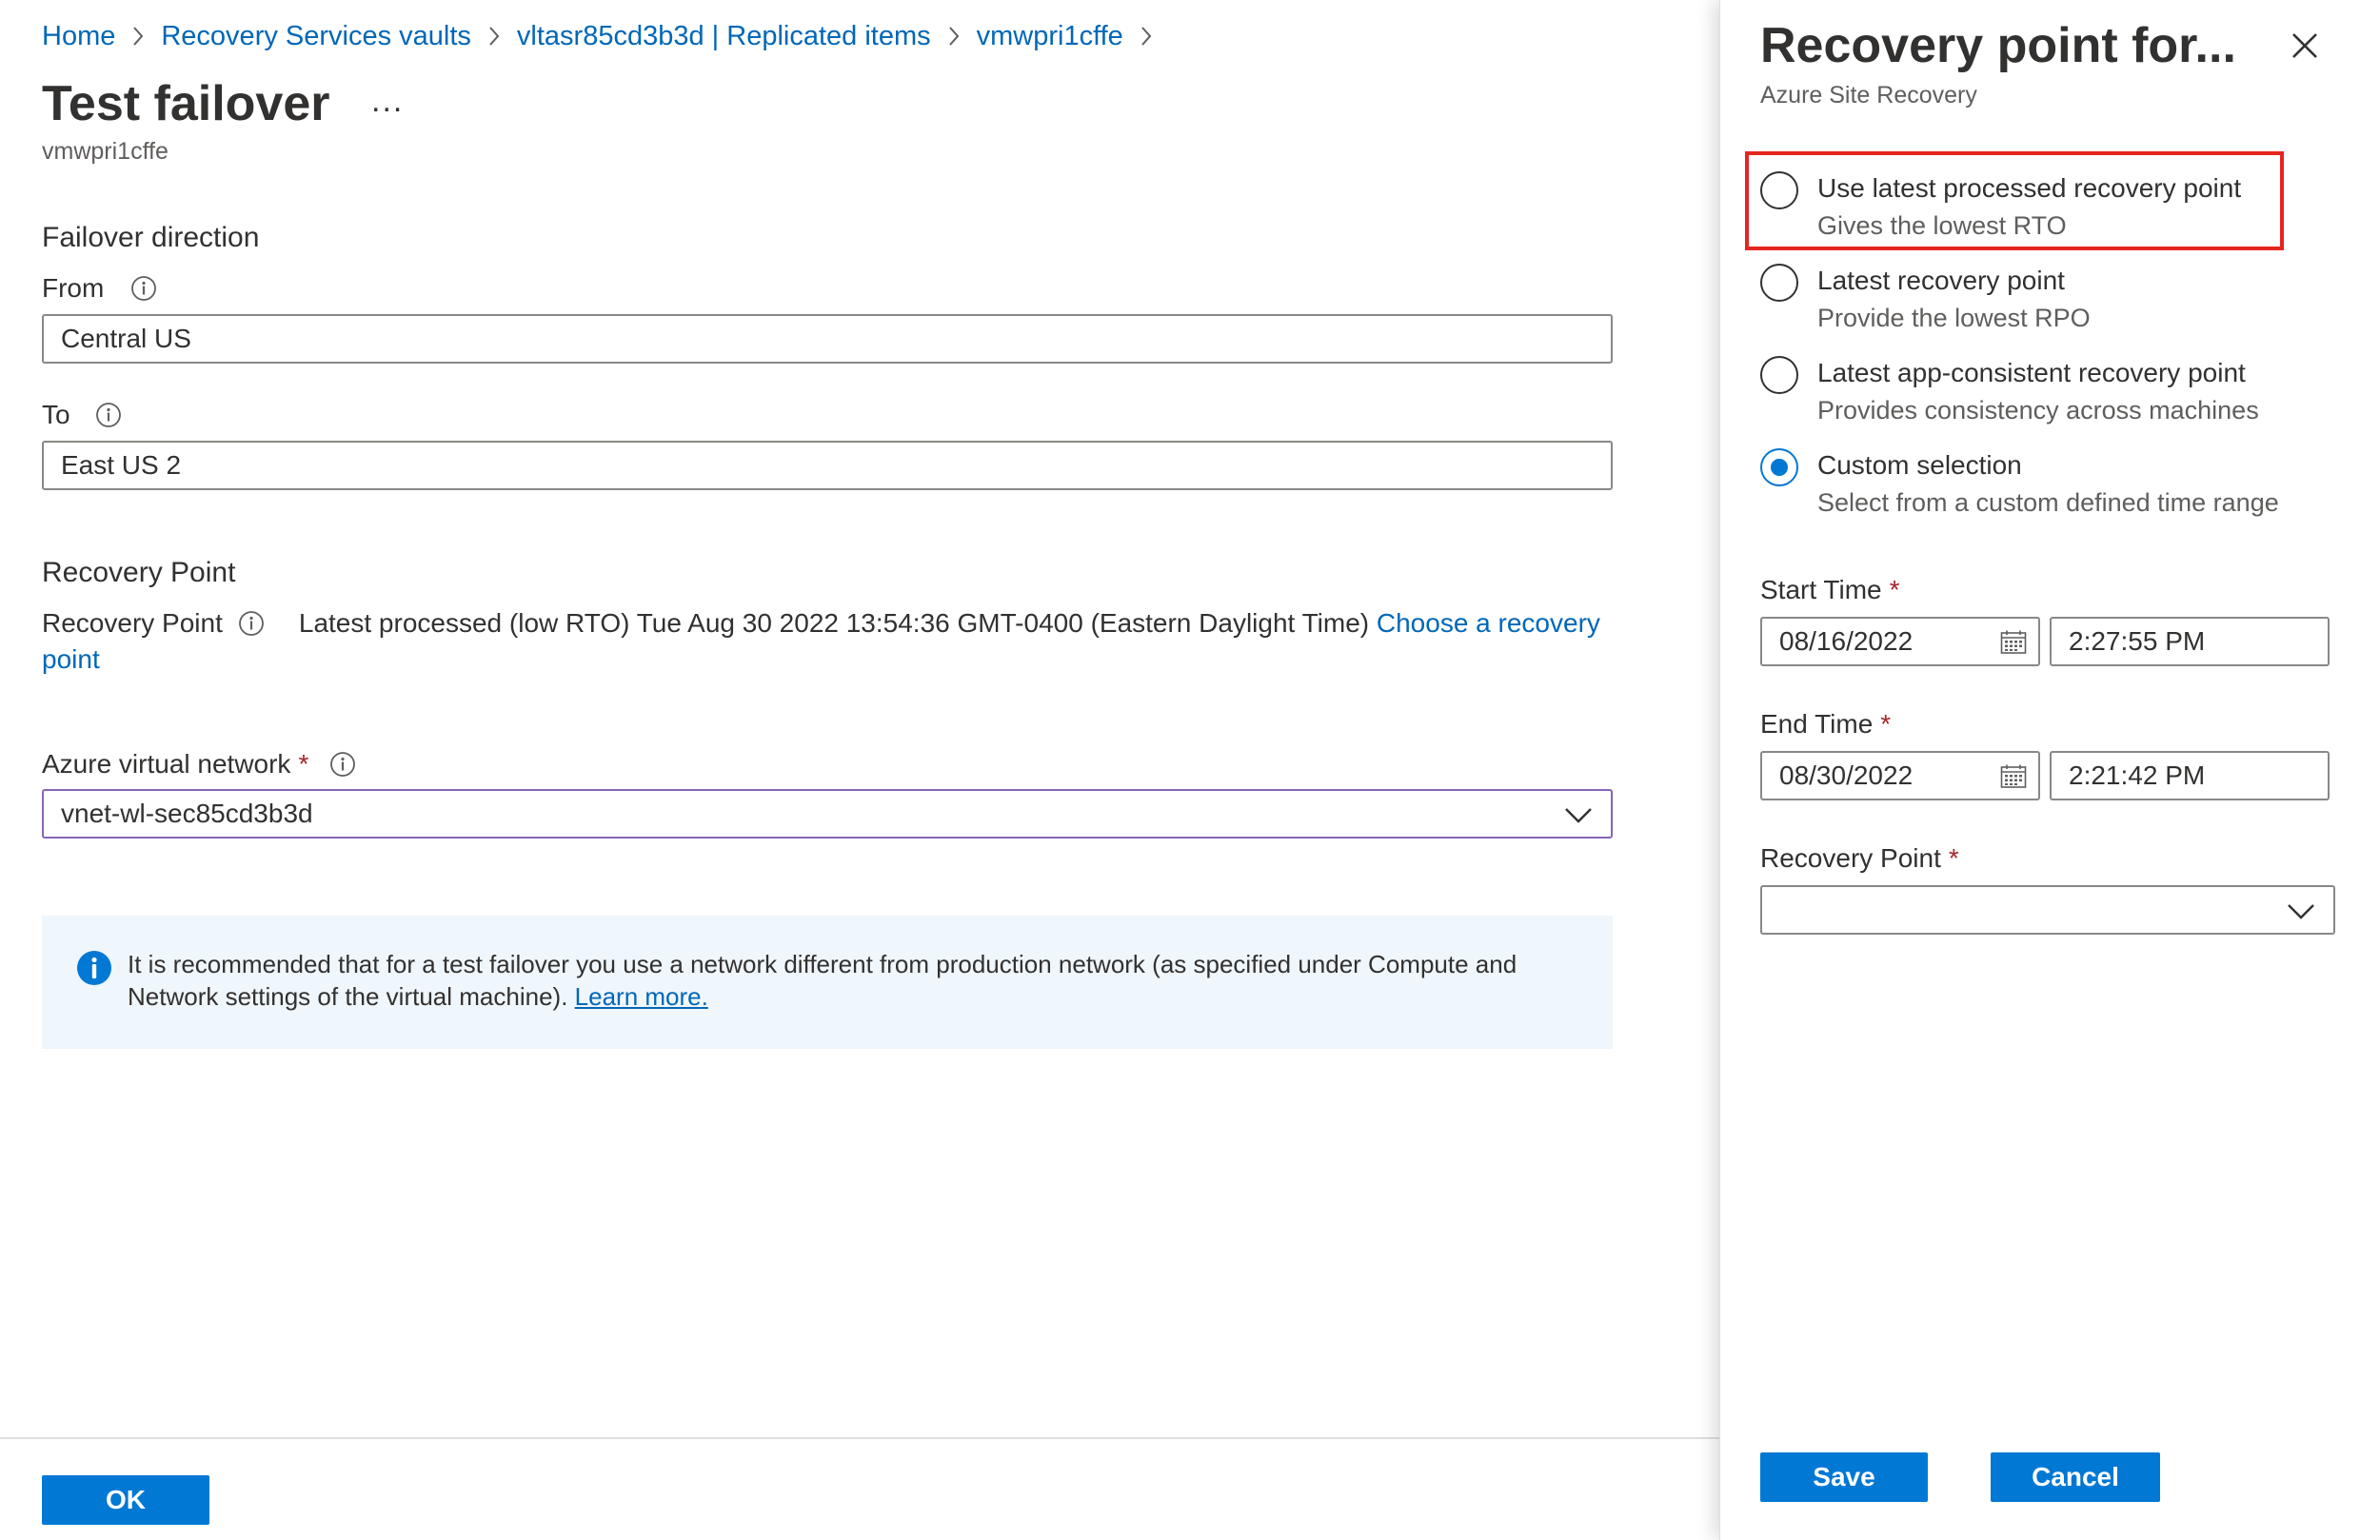 Image resolution: width=2380 pixels, height=1540 pixels. What do you see at coordinates (139, 572) in the screenshot?
I see `recovery-point-heading: Recovery Point` at bounding box center [139, 572].